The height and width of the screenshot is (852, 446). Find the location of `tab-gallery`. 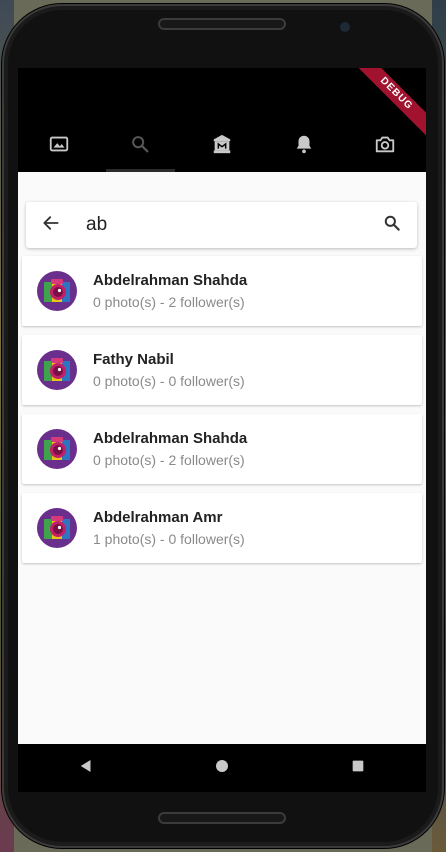

tab-gallery is located at coordinates (59, 146).